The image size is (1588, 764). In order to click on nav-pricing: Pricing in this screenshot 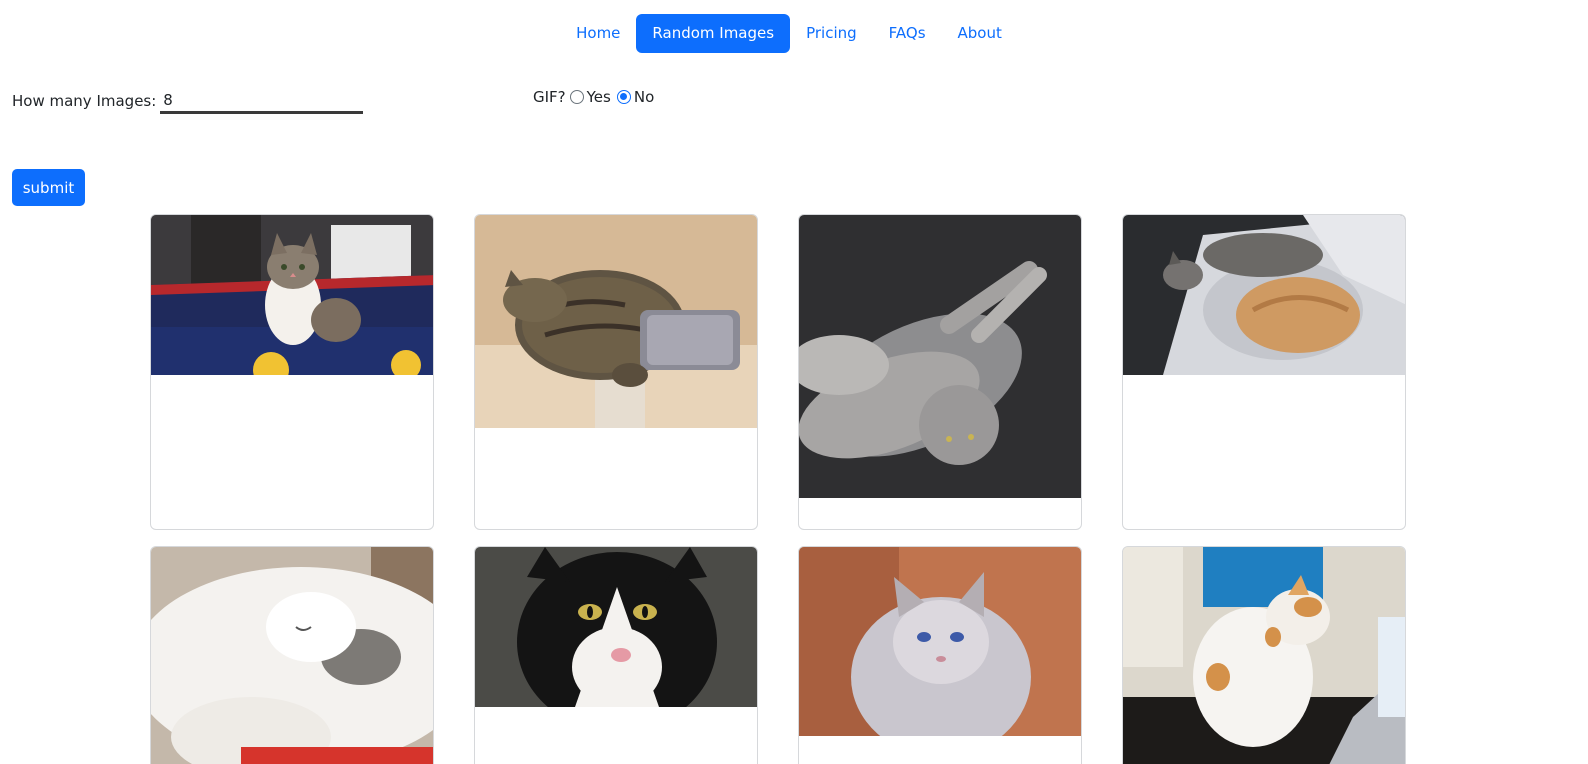, I will do `click(831, 33)`.